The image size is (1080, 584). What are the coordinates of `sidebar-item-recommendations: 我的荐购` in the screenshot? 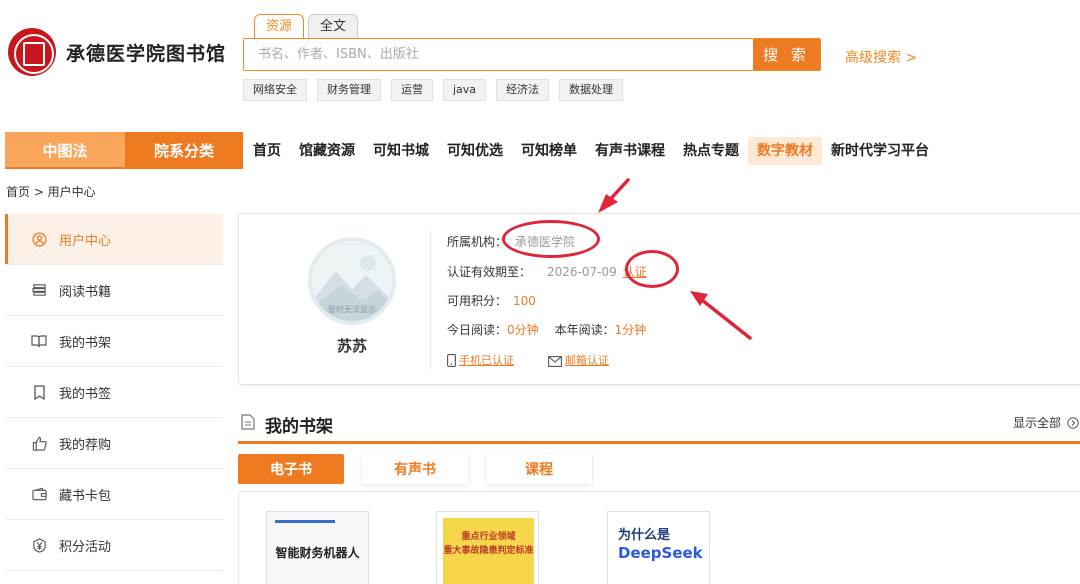 It's located at (114, 443).